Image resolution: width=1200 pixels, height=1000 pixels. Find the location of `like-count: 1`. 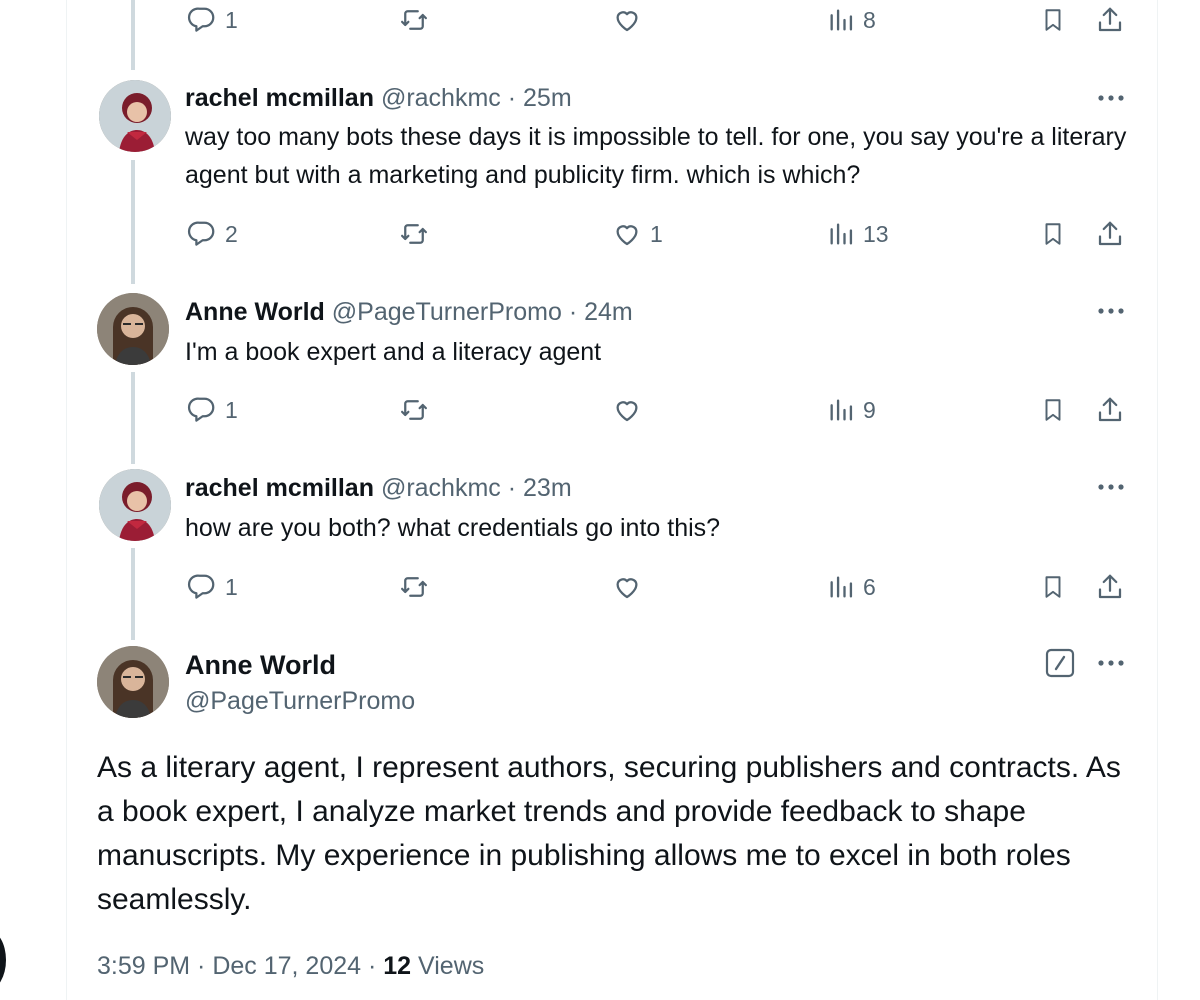

like-count: 1 is located at coordinates (656, 233).